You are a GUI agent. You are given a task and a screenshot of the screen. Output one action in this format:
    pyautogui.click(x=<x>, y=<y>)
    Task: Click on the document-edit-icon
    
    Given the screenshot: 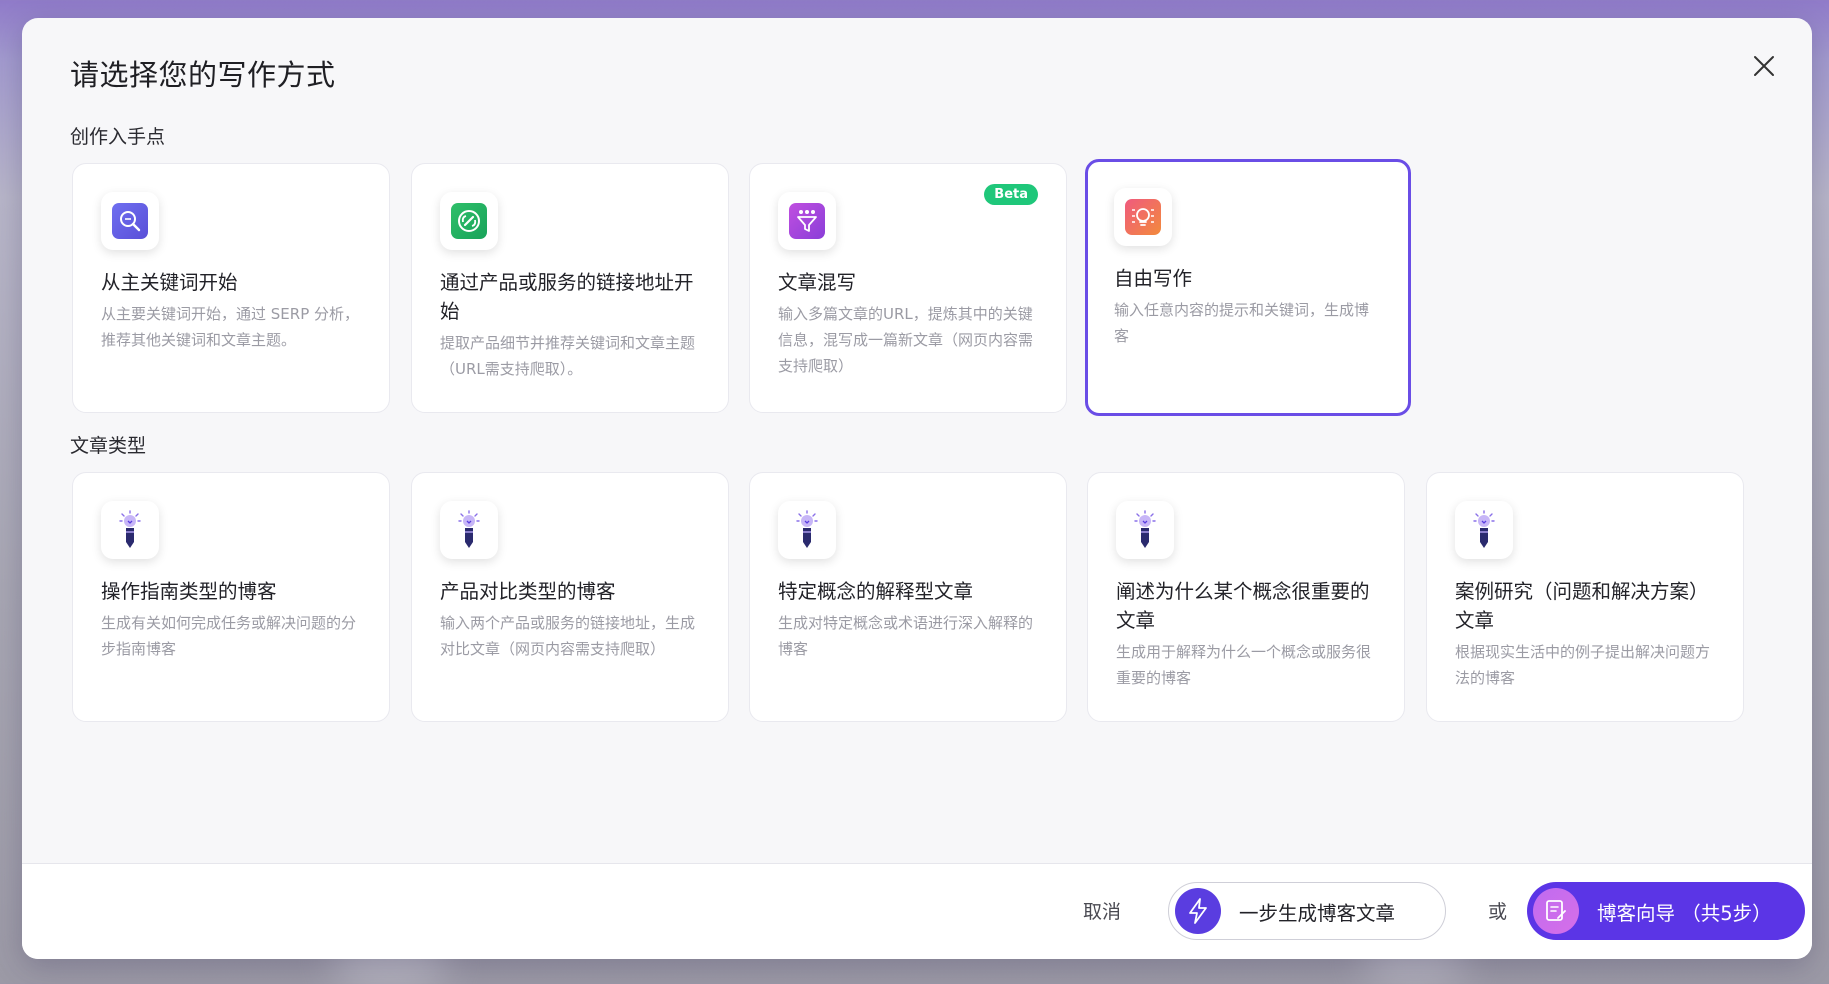 What is the action you would take?
    pyautogui.click(x=1556, y=910)
    